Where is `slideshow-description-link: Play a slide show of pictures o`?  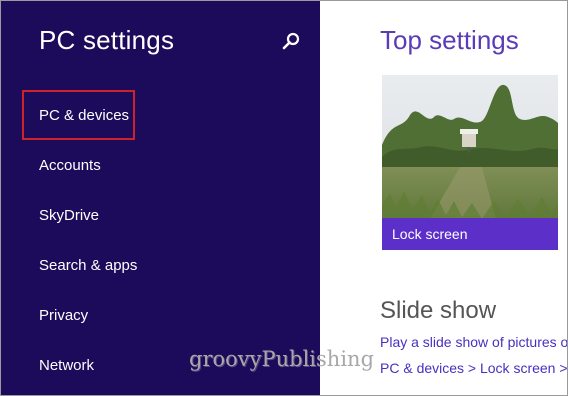 slideshow-description-link: Play a slide show of pictures o is located at coordinates (473, 342).